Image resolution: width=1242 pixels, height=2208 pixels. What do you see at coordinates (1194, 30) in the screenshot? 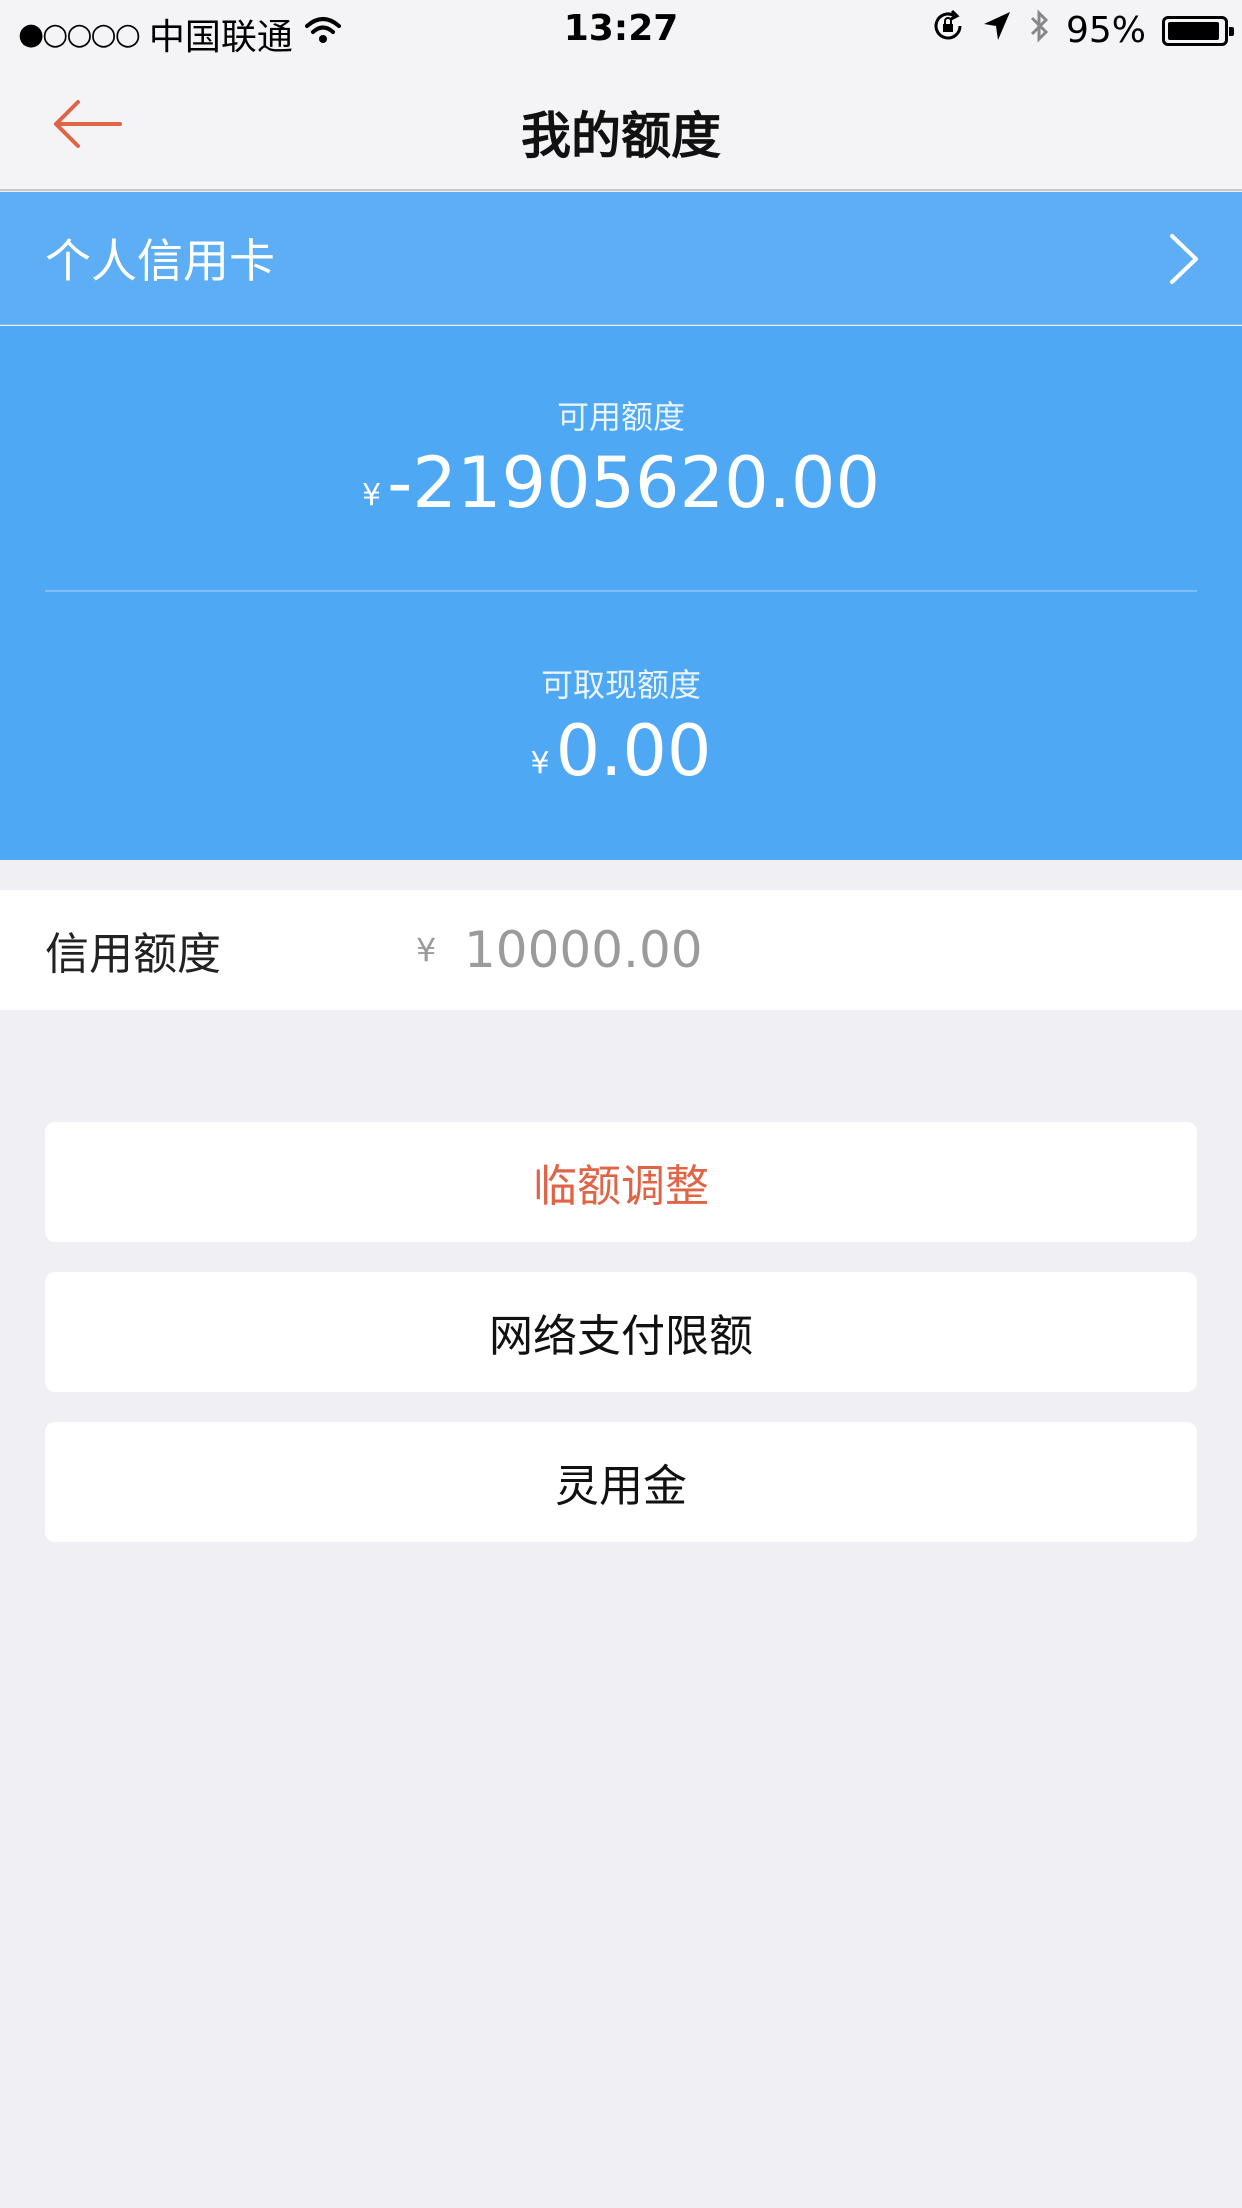
I see `battery-level` at bounding box center [1194, 30].